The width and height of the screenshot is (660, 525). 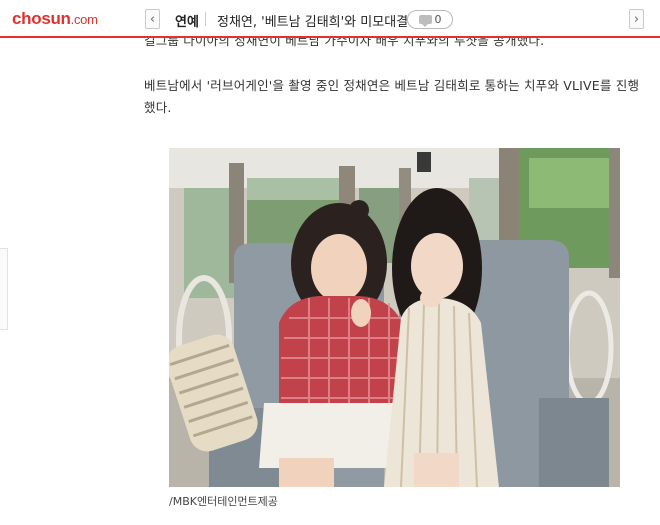 I want to click on article-headline: 정채연, '베트남 김태희'와 미모대결, so click(x=313, y=22).